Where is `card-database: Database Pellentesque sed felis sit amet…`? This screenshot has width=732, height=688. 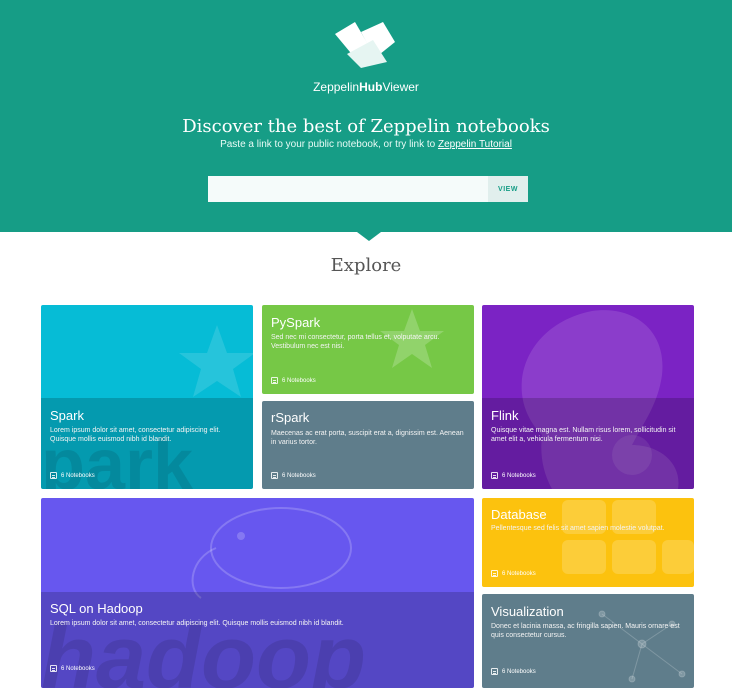 card-database: Database Pellentesque sed felis sit amet… is located at coordinates (588, 542).